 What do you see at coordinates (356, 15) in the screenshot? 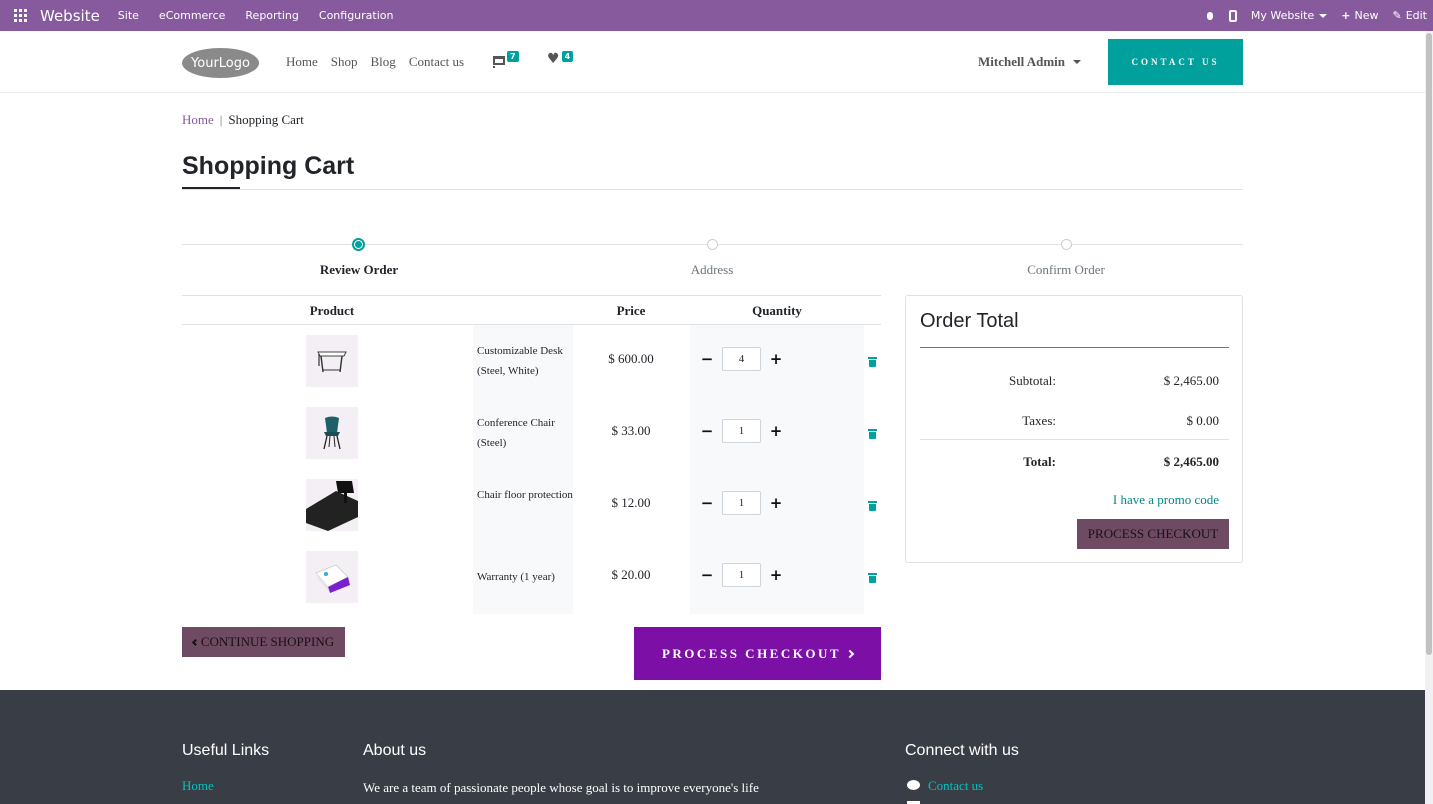
I see `admin-menu-configuration: Configuration` at bounding box center [356, 15].